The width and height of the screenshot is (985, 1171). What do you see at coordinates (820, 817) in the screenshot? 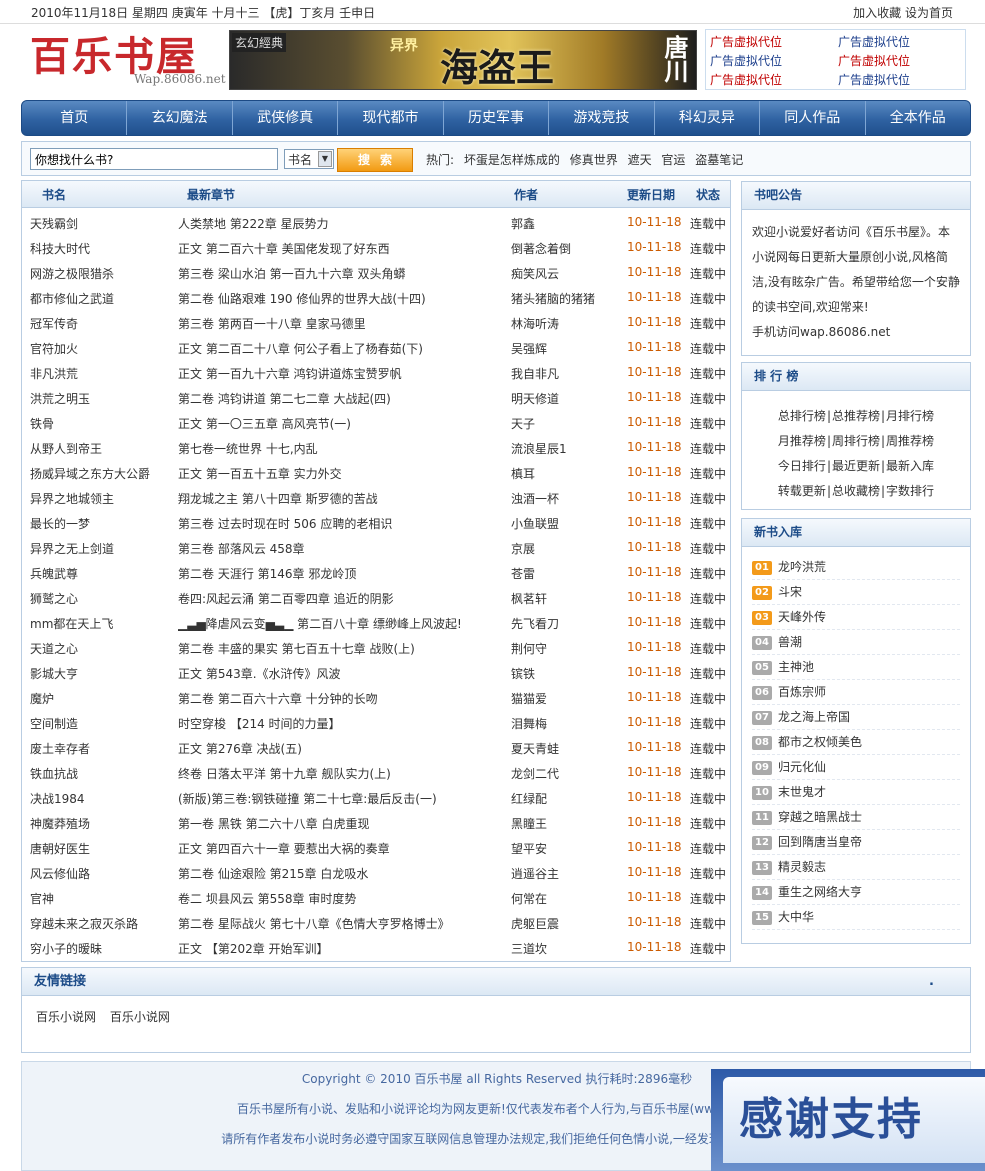
I see `newbook-link: 穿越之暗黑战士` at bounding box center [820, 817].